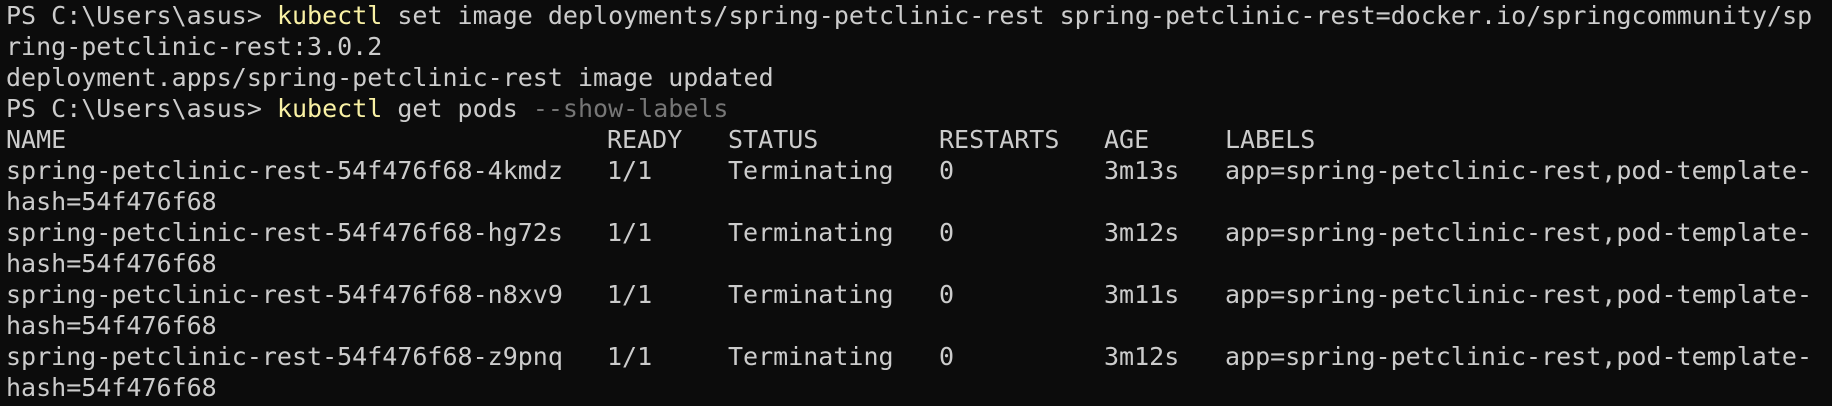 This screenshot has width=1832, height=406. Describe the element at coordinates (284, 294) in the screenshot. I see `pod-name: spring-petclinic-rest-54f476f68-n8xv9` at that location.